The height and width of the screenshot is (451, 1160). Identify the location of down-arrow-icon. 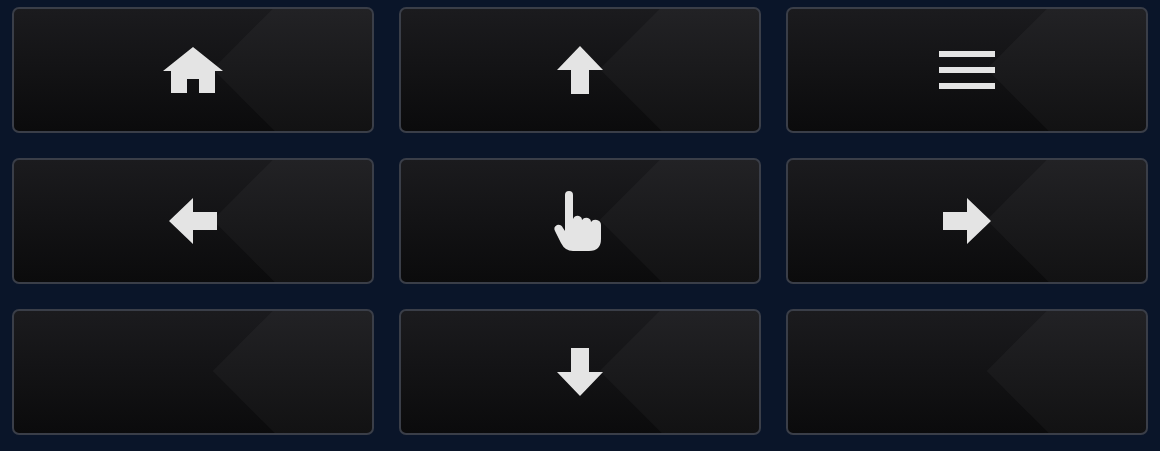
(580, 372).